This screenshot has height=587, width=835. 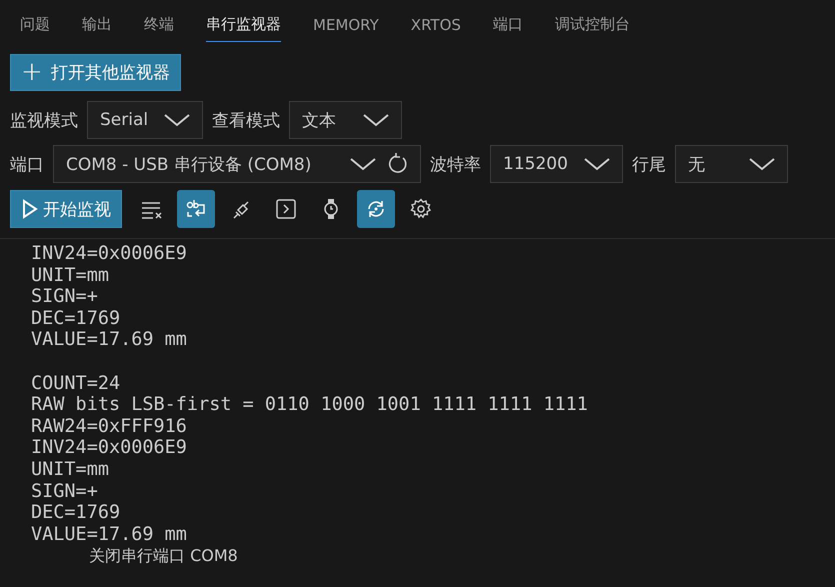 What do you see at coordinates (455, 165) in the screenshot?
I see `baud-rate-label: 波特率` at bounding box center [455, 165].